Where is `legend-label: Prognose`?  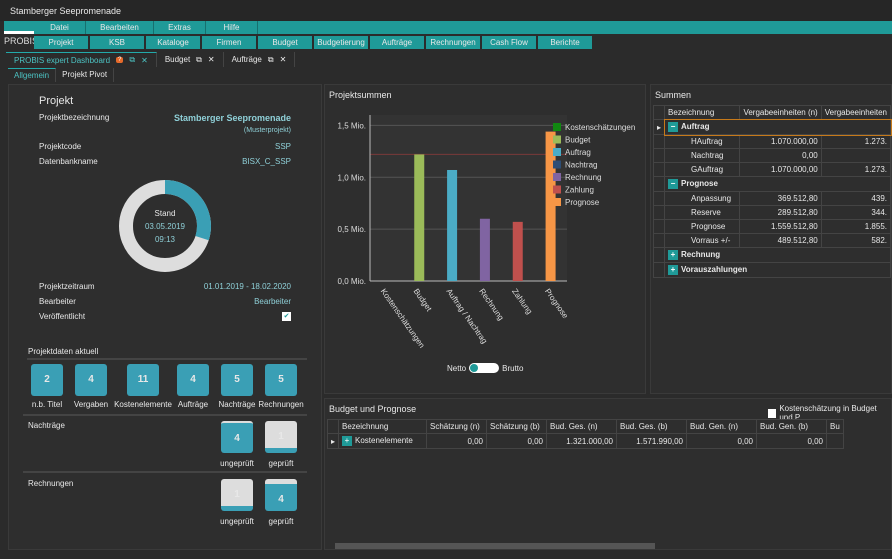 legend-label: Prognose is located at coordinates (582, 202).